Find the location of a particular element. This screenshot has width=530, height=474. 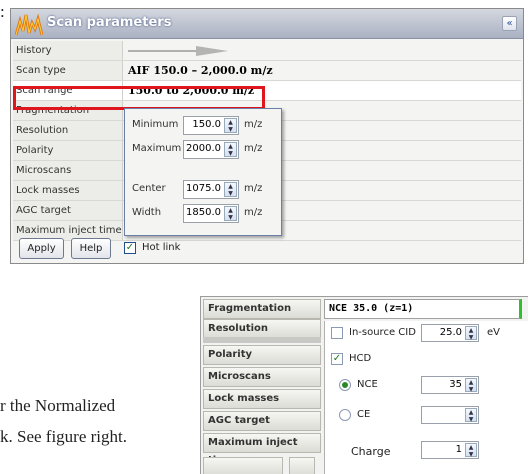

width-value: 1850.0 is located at coordinates (203, 212).